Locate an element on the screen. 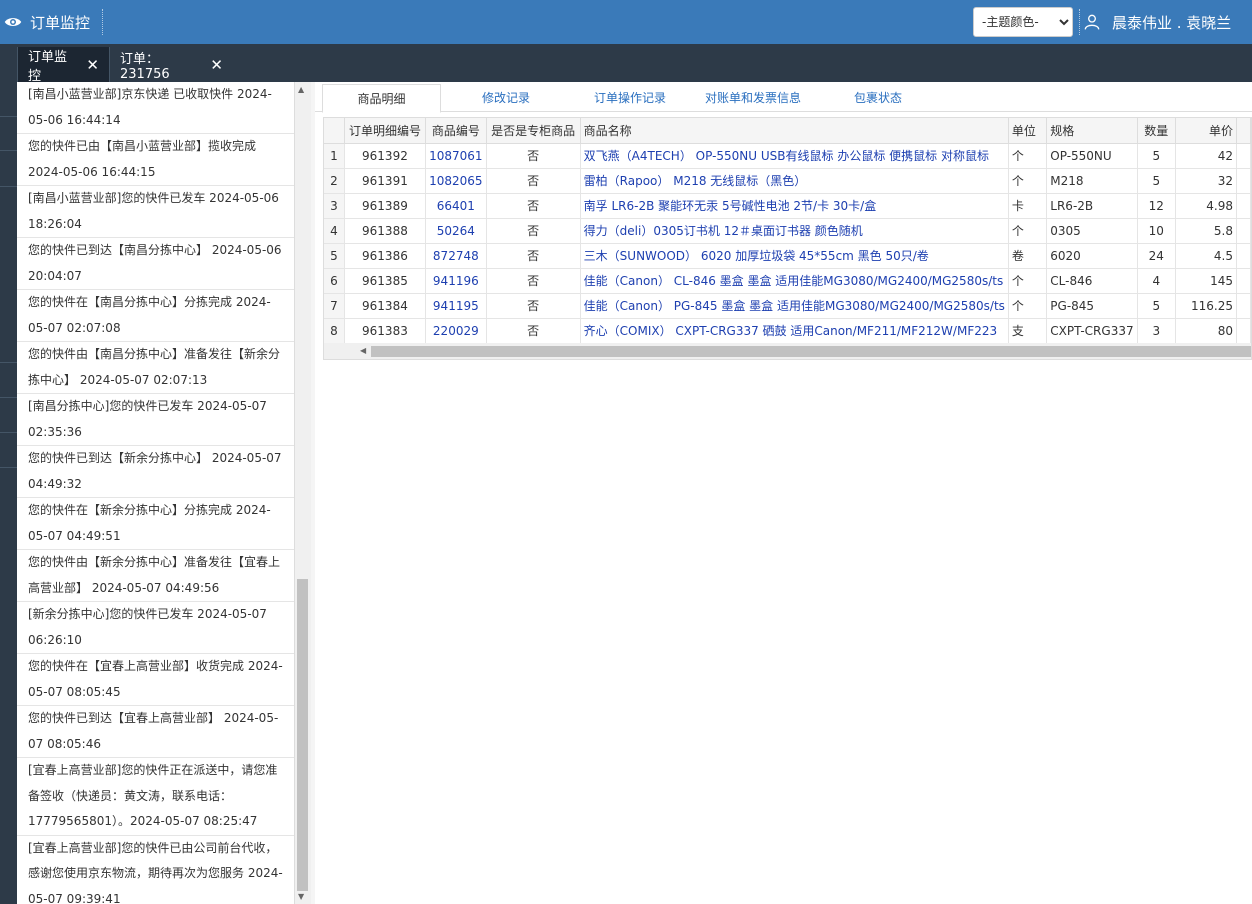 This screenshot has width=1252, height=904. spec-cell: 6020 is located at coordinates (1092, 256).